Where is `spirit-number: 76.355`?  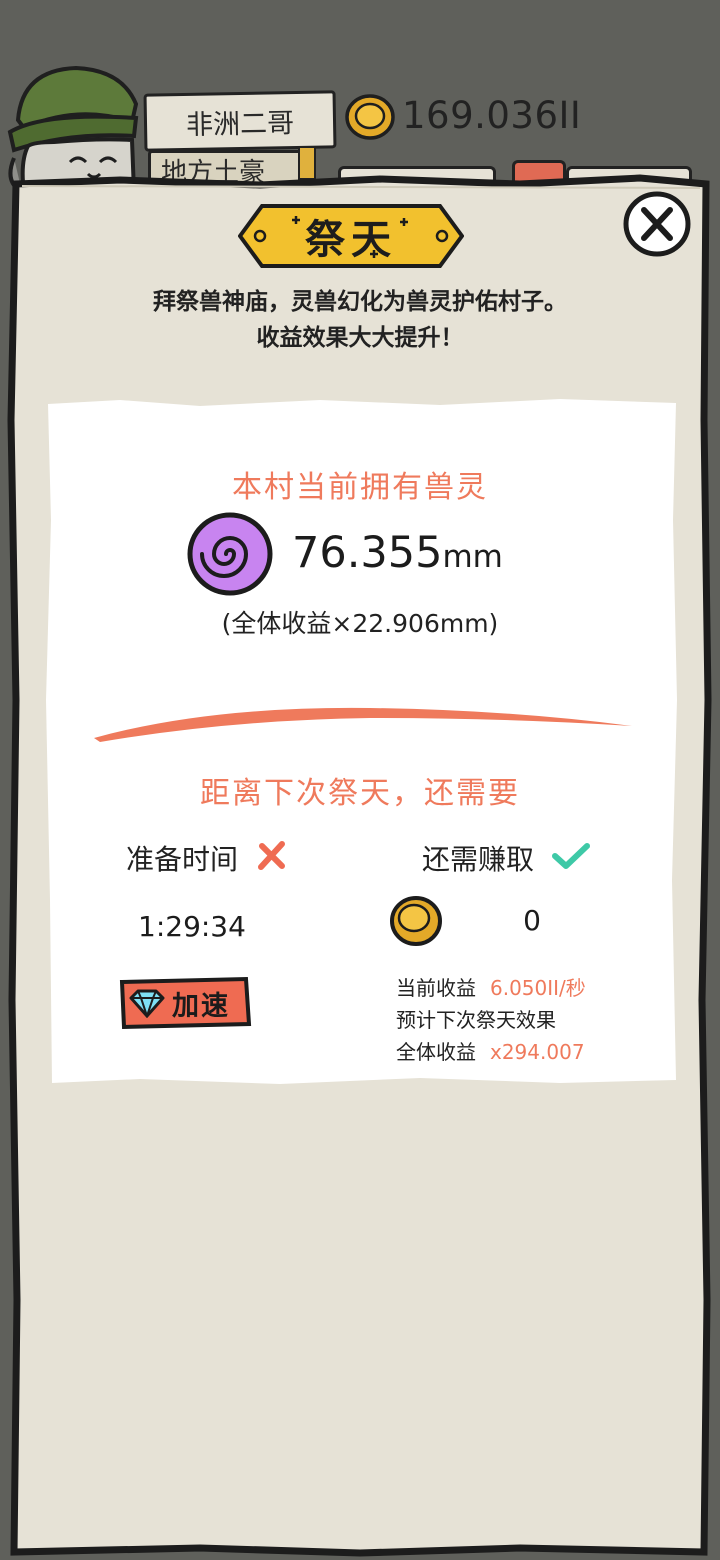
spirit-number: 76.355 is located at coordinates (367, 553).